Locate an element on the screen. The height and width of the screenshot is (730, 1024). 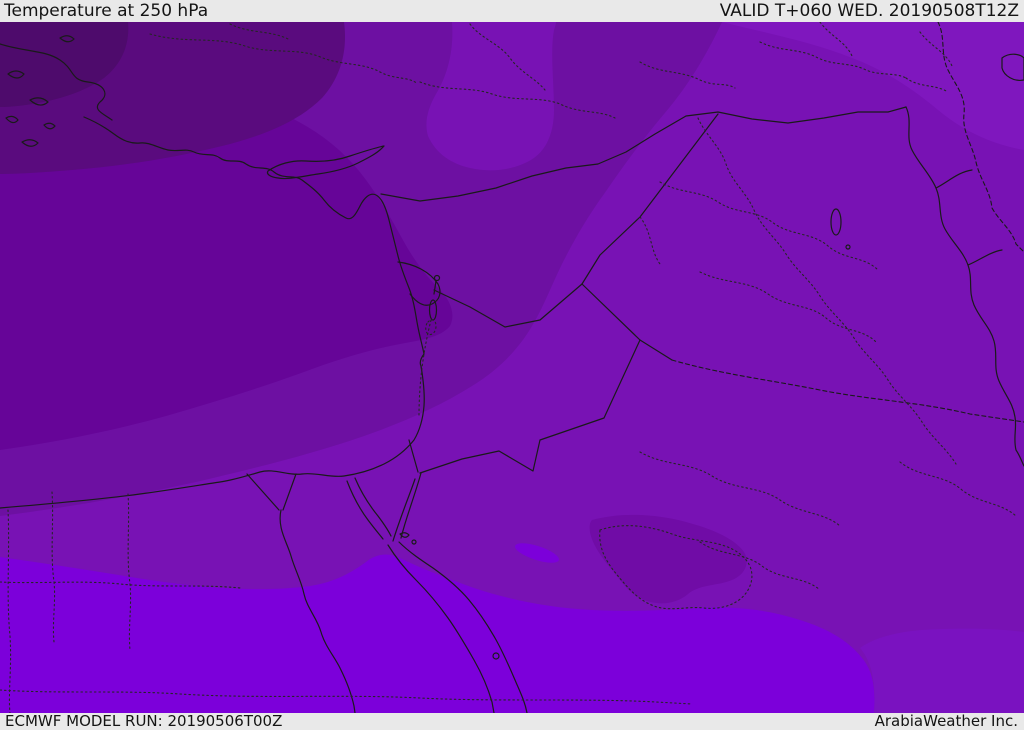
map-title: Temperature at 250 hPa is located at coordinates (106, 11).